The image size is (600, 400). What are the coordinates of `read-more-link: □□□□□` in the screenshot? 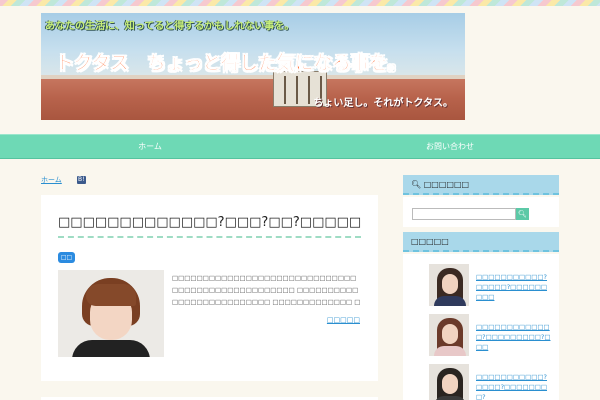 It's located at (343, 320).